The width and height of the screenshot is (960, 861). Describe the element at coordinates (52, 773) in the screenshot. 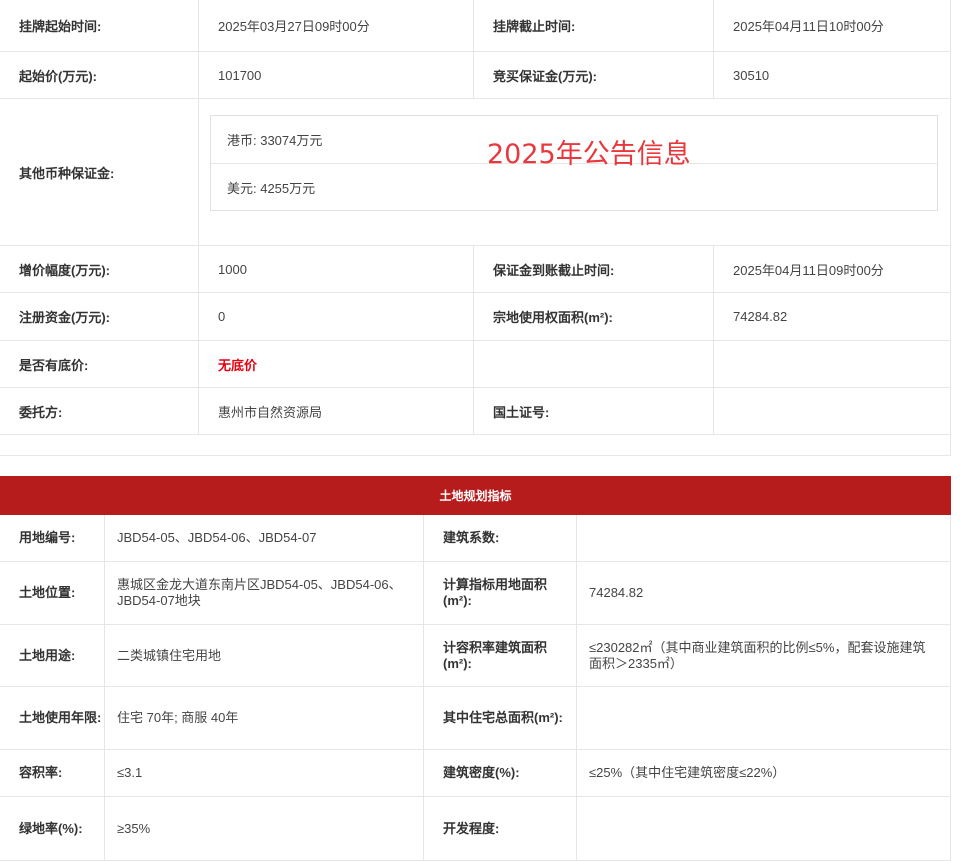

I see `far-label: 容积率:` at that location.